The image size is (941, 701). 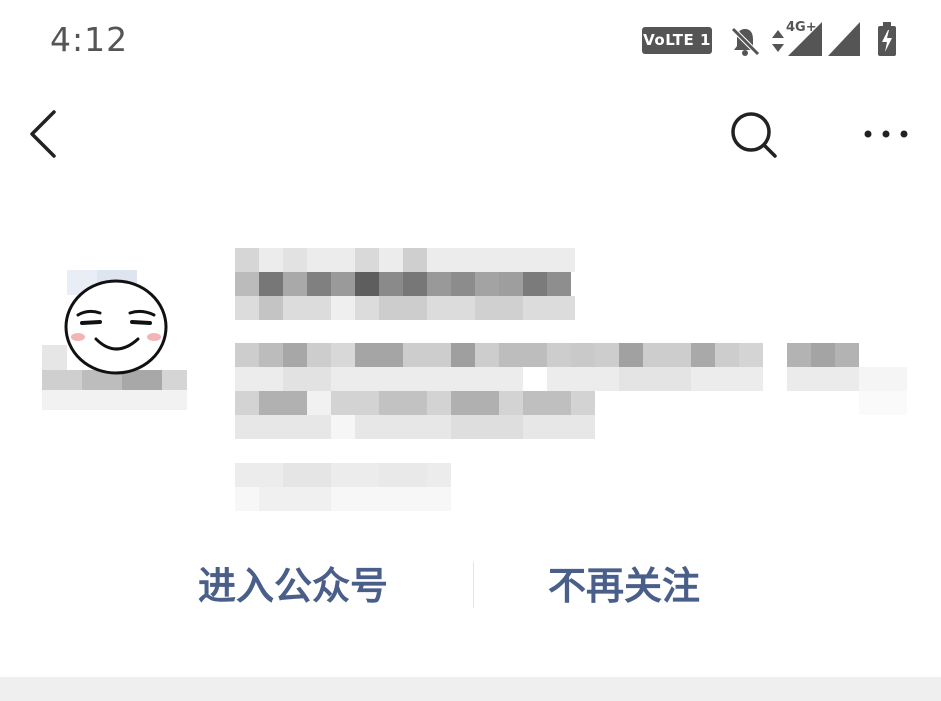 I want to click on account-description-mosaic, so click(x=571, y=393).